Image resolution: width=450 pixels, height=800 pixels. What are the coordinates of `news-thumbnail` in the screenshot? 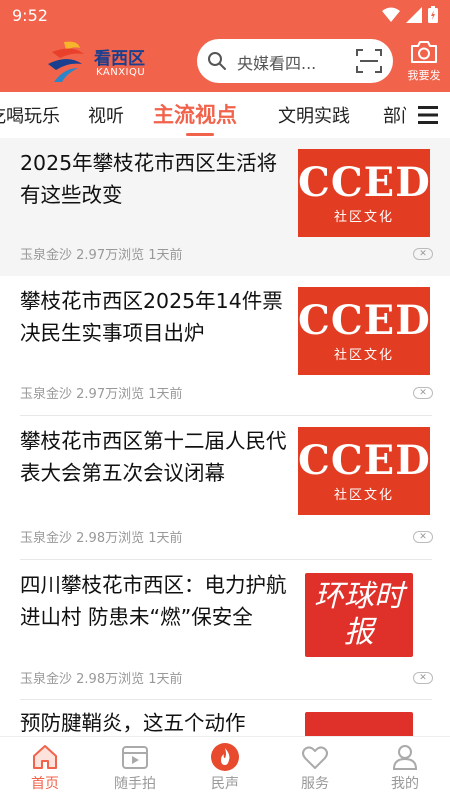 It's located at (359, 724).